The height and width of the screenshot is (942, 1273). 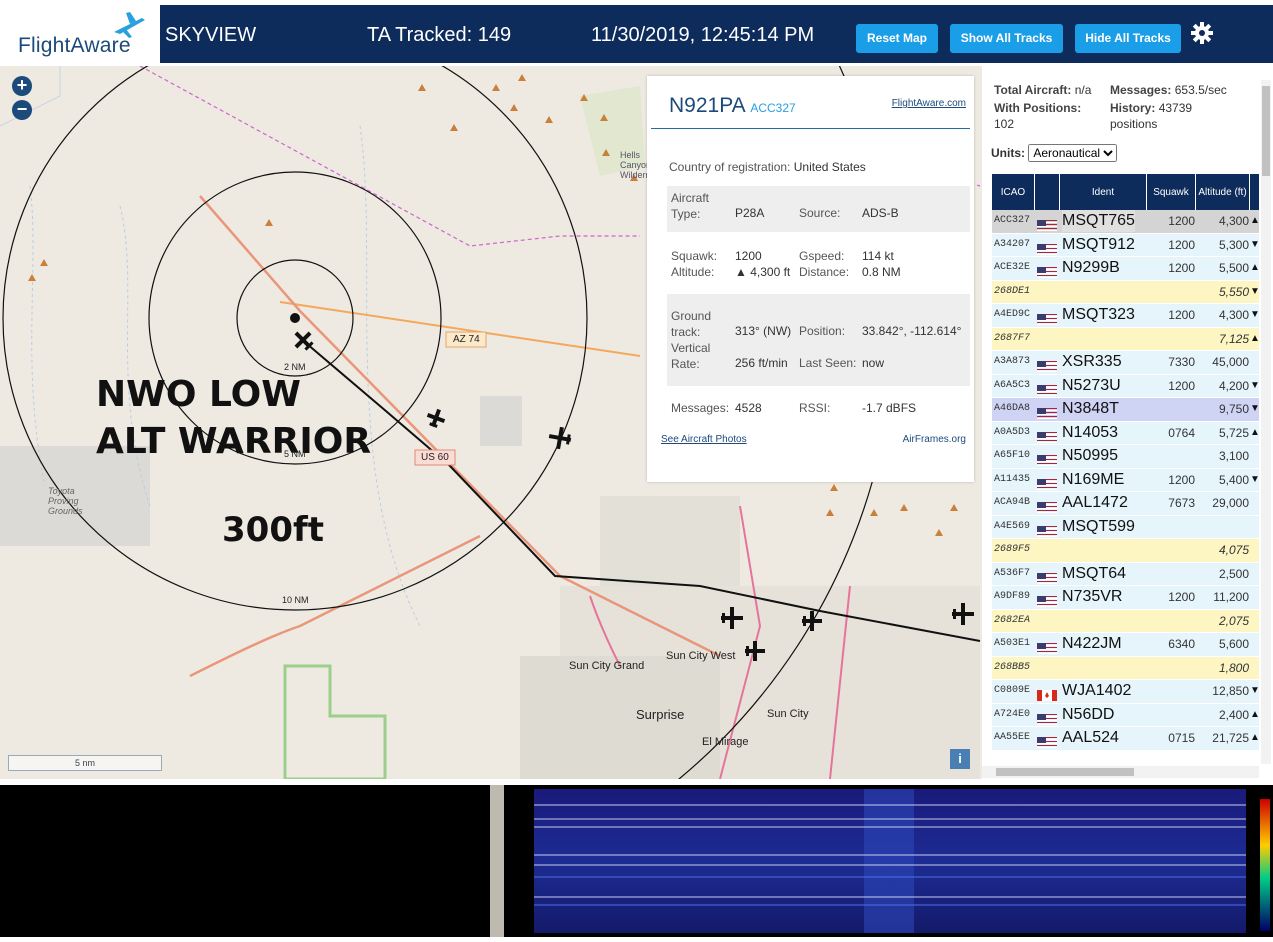 What do you see at coordinates (1255, 291) in the screenshot?
I see `row-trend-icon: ▼` at bounding box center [1255, 291].